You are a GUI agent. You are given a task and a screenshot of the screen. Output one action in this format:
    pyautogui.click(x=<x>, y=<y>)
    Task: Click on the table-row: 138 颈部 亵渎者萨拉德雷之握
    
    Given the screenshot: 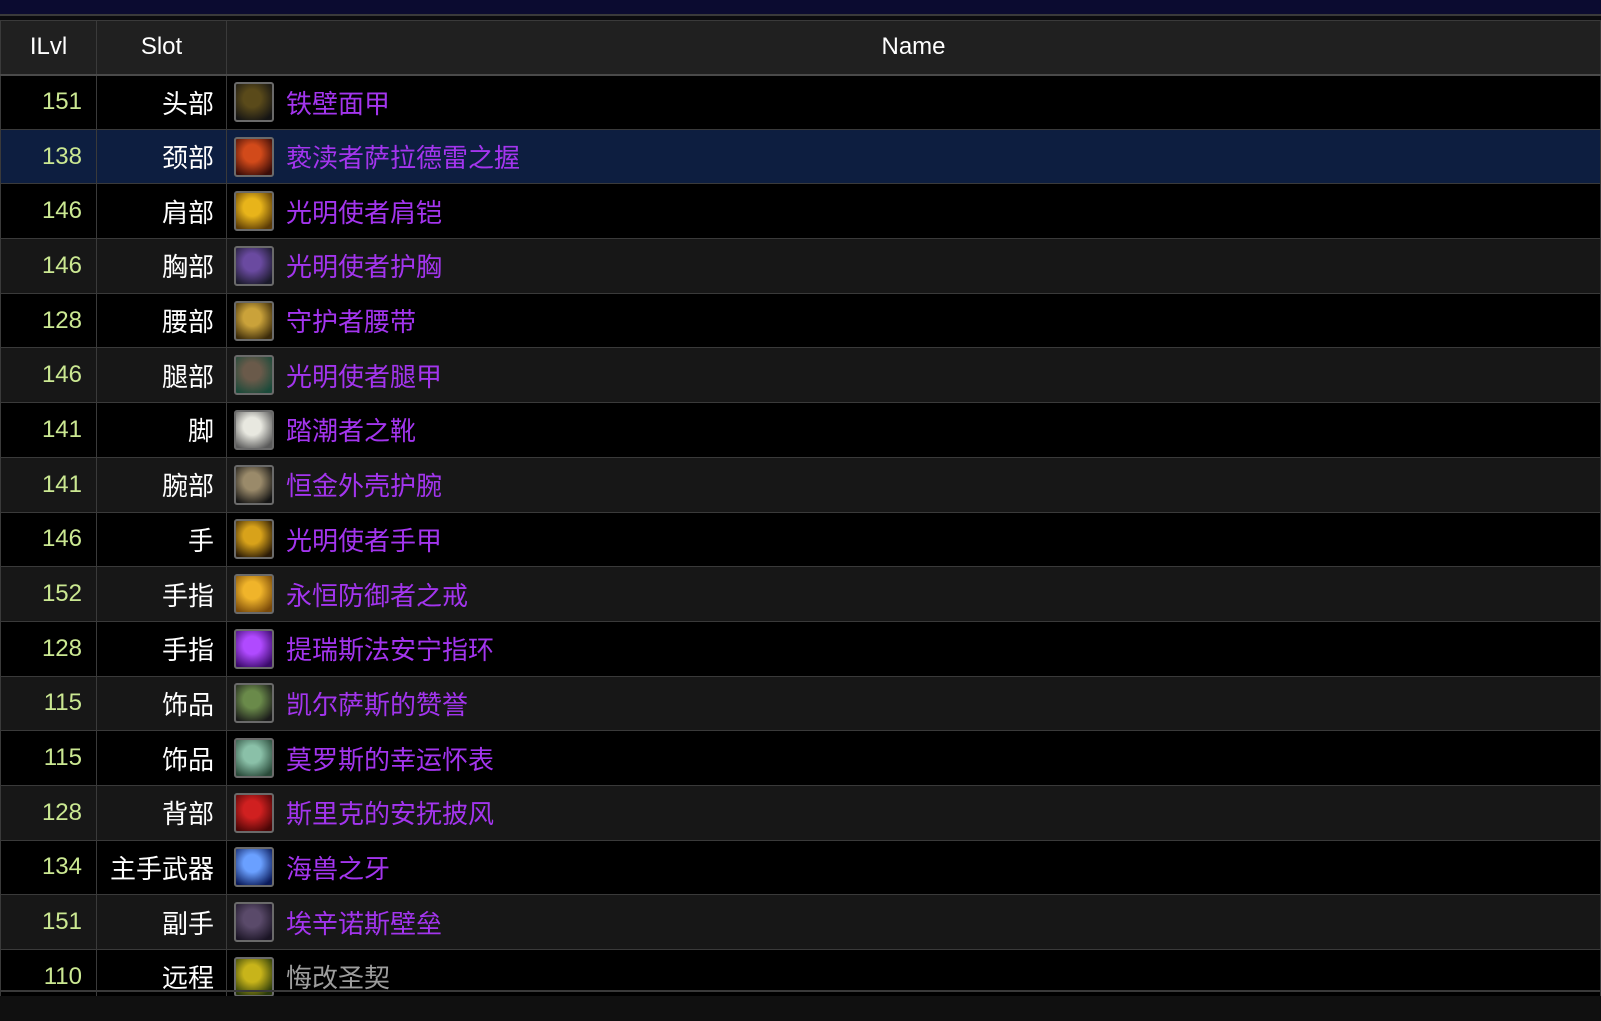 What is the action you would take?
    pyautogui.click(x=800, y=156)
    